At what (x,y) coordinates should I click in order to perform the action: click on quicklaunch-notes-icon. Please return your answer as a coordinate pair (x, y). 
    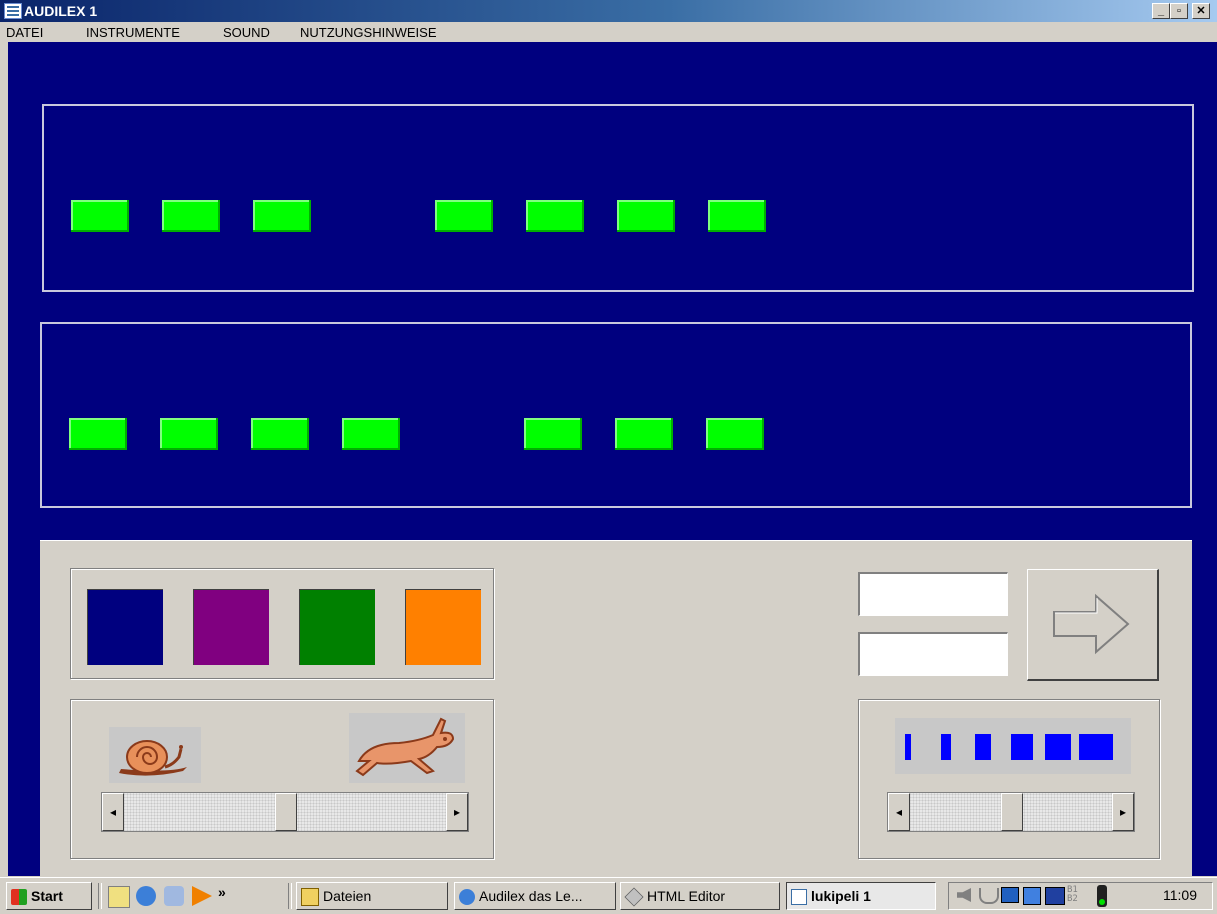
    Looking at the image, I should click on (119, 897).